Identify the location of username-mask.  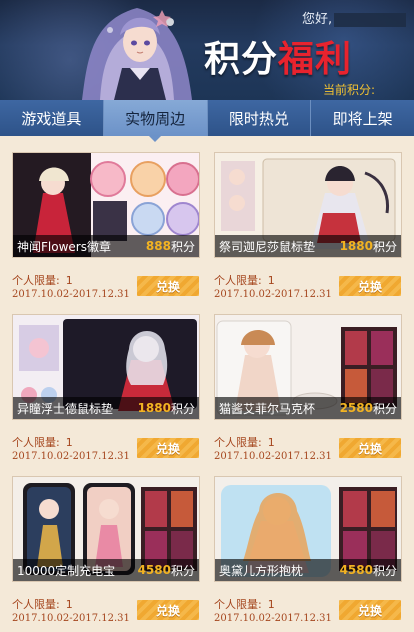
(370, 19).